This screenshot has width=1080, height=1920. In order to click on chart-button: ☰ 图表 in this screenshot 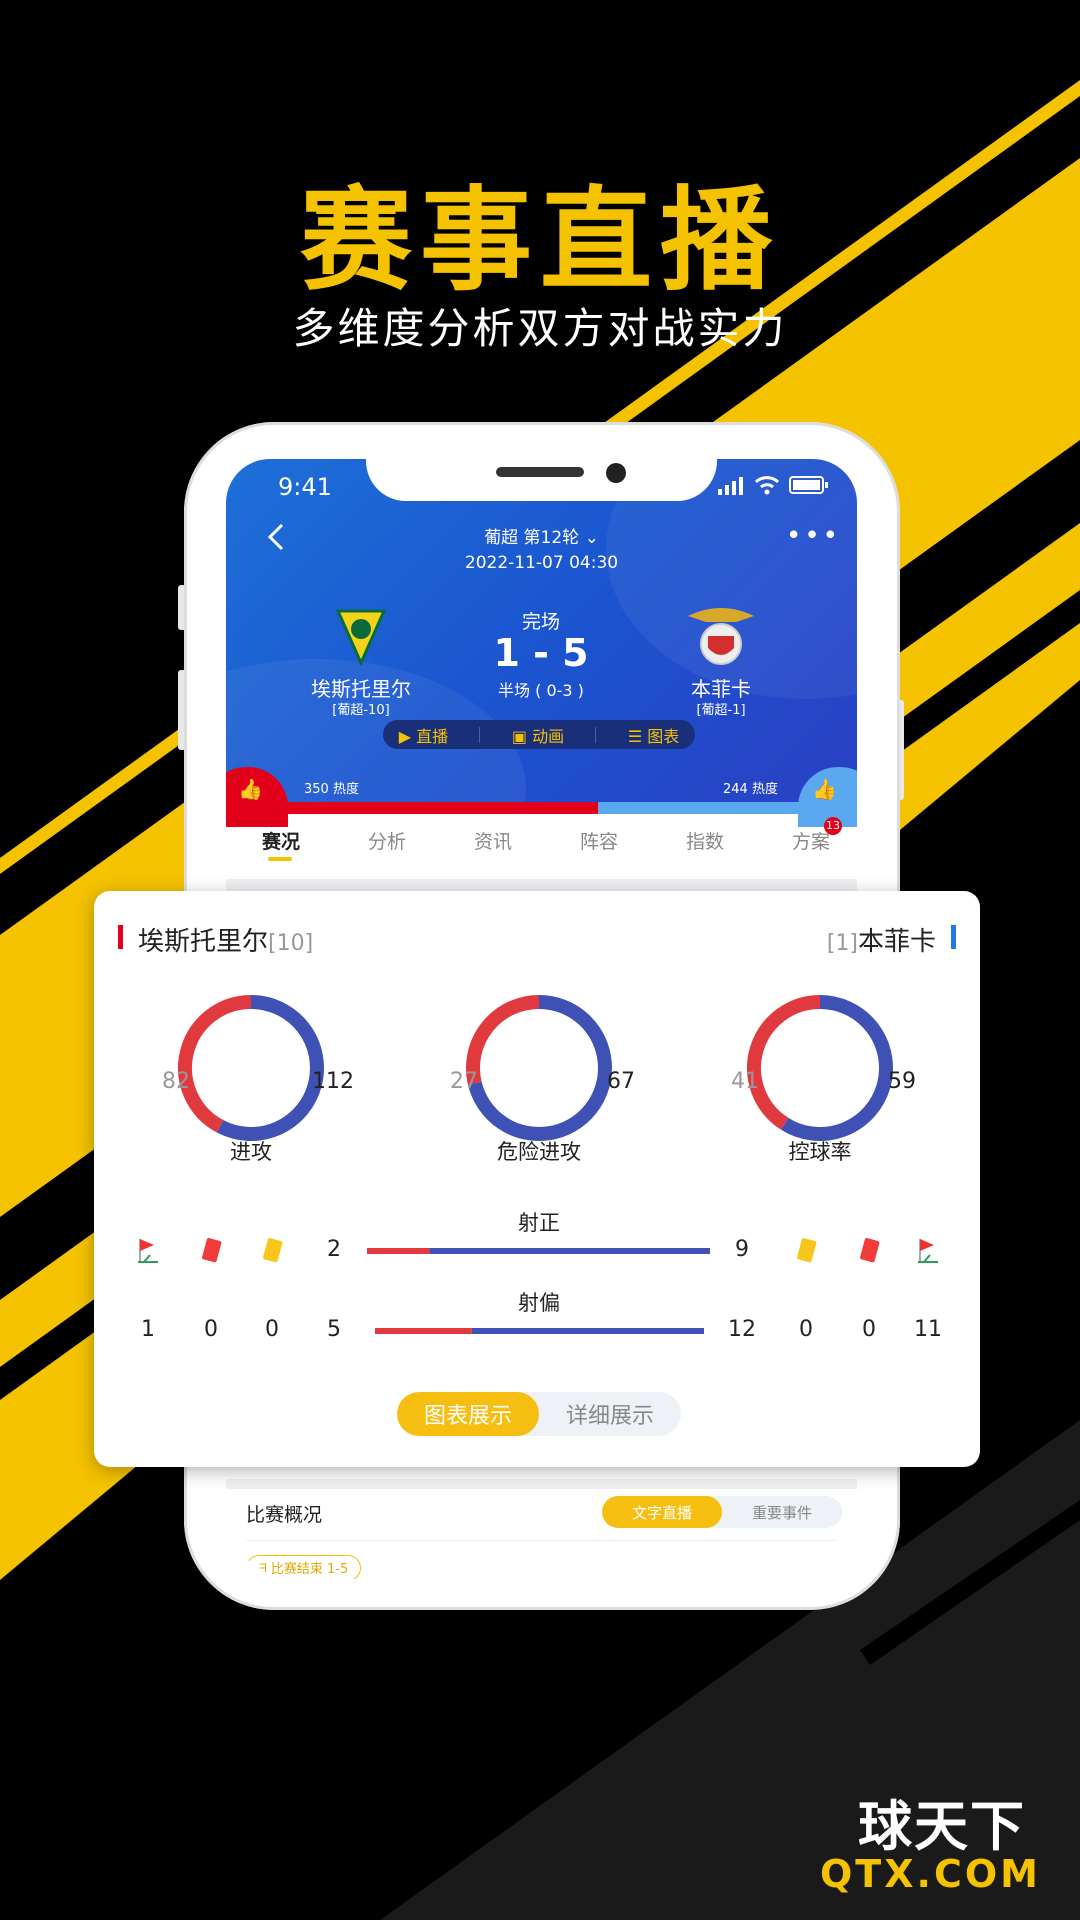, I will do `click(653, 735)`.